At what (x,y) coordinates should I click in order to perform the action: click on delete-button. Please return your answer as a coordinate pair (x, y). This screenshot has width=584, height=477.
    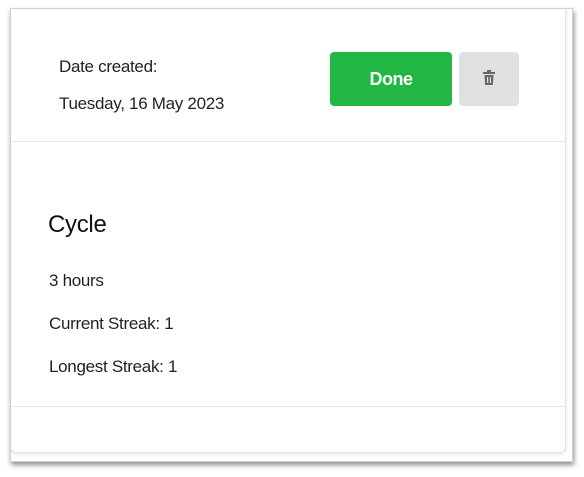
    Looking at the image, I should click on (489, 79).